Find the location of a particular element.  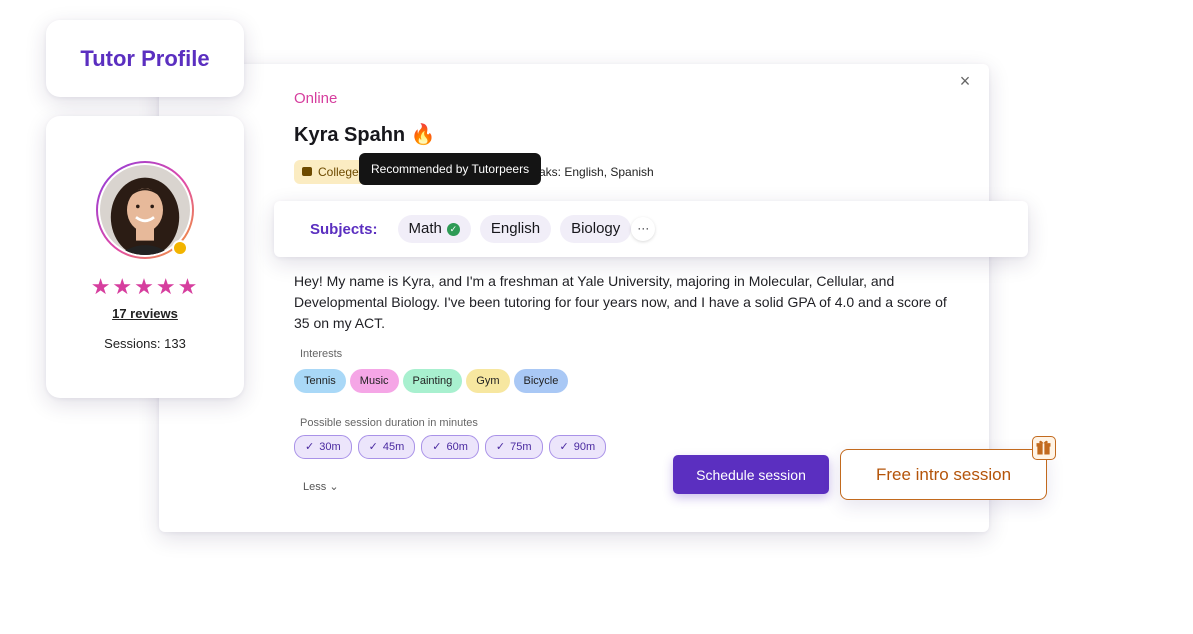

duration-chip: ✓ 90m is located at coordinates (577, 447).